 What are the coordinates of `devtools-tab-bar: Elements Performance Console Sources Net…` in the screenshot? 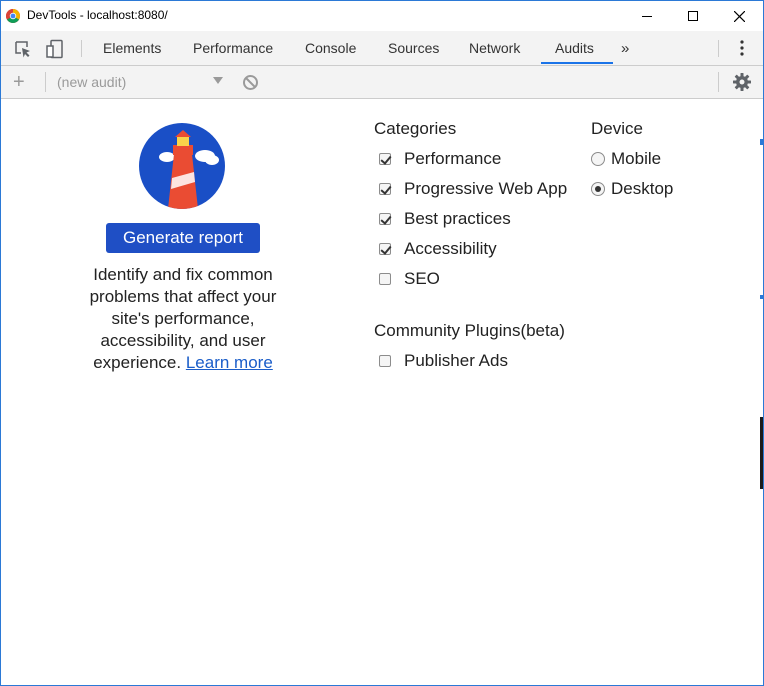 It's located at (382, 48).